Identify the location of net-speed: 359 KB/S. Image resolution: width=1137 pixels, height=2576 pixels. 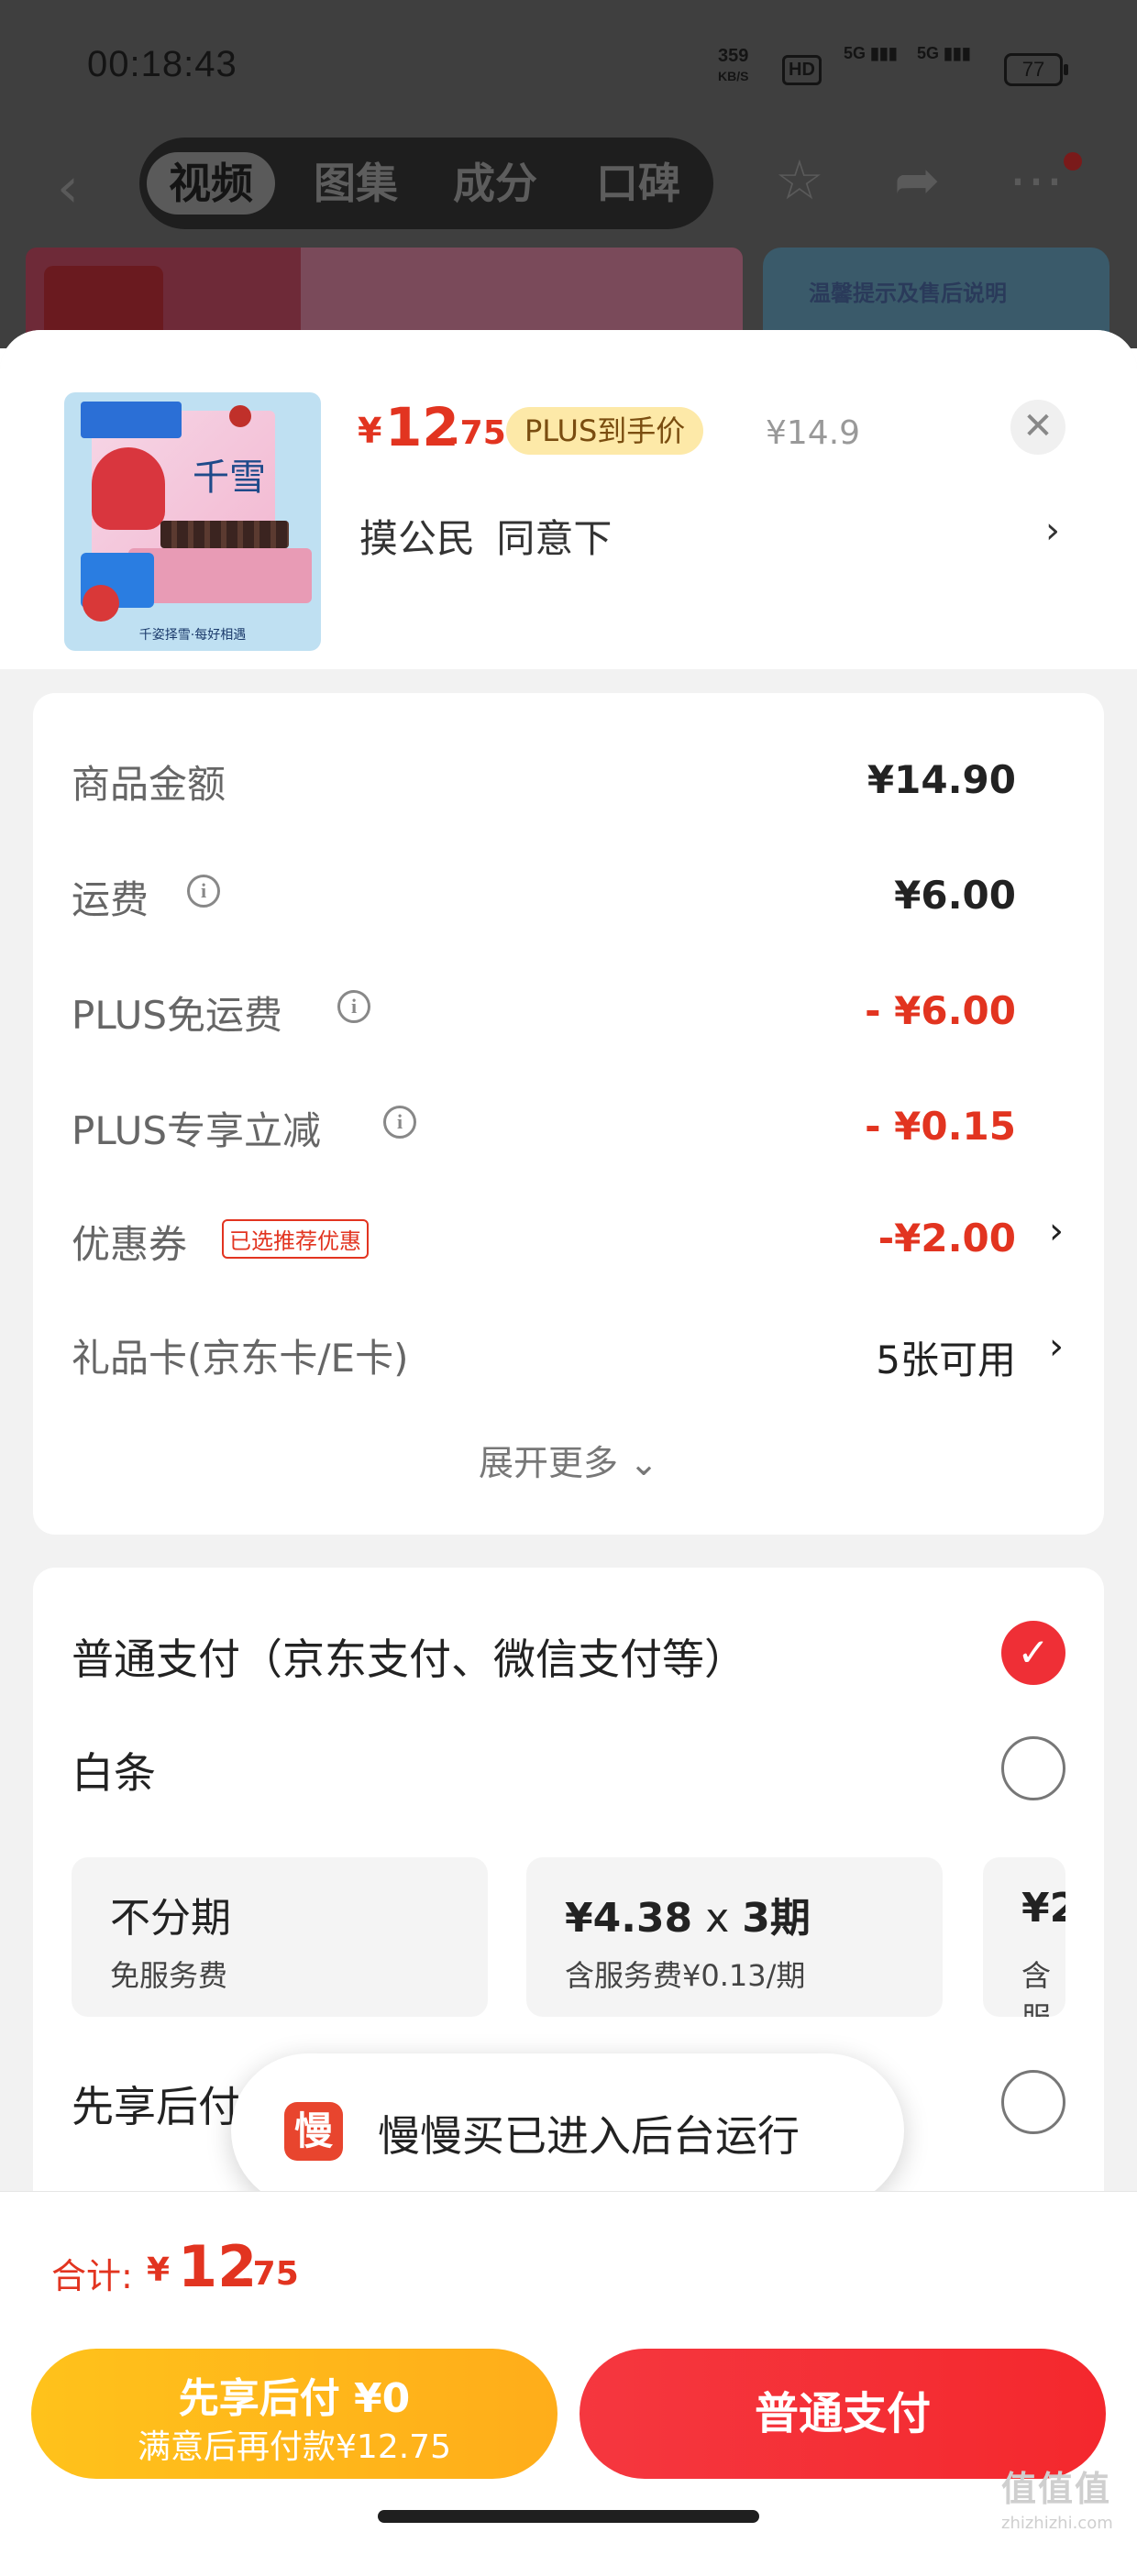
(733, 64).